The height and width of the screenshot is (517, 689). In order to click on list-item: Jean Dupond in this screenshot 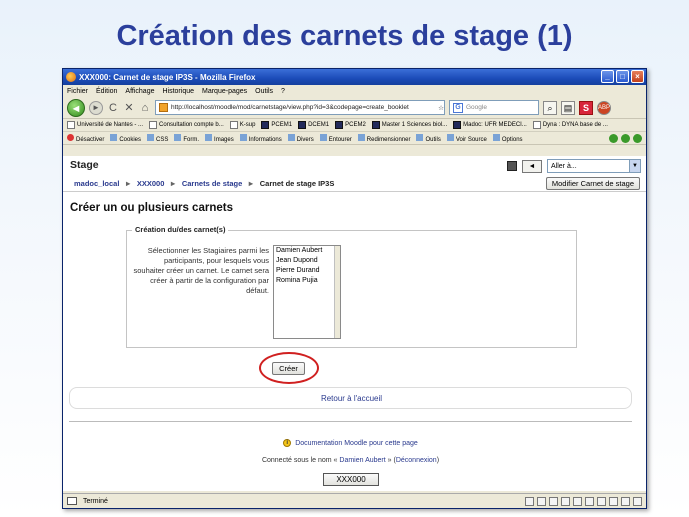, I will do `click(308, 261)`.